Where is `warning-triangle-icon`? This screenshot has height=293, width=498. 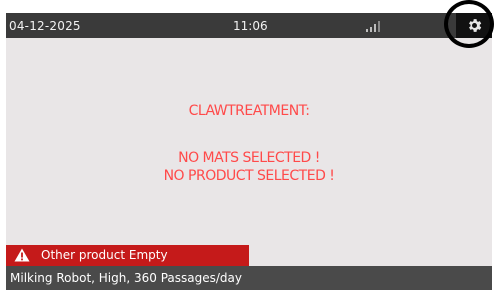 warning-triangle-icon is located at coordinates (22, 255).